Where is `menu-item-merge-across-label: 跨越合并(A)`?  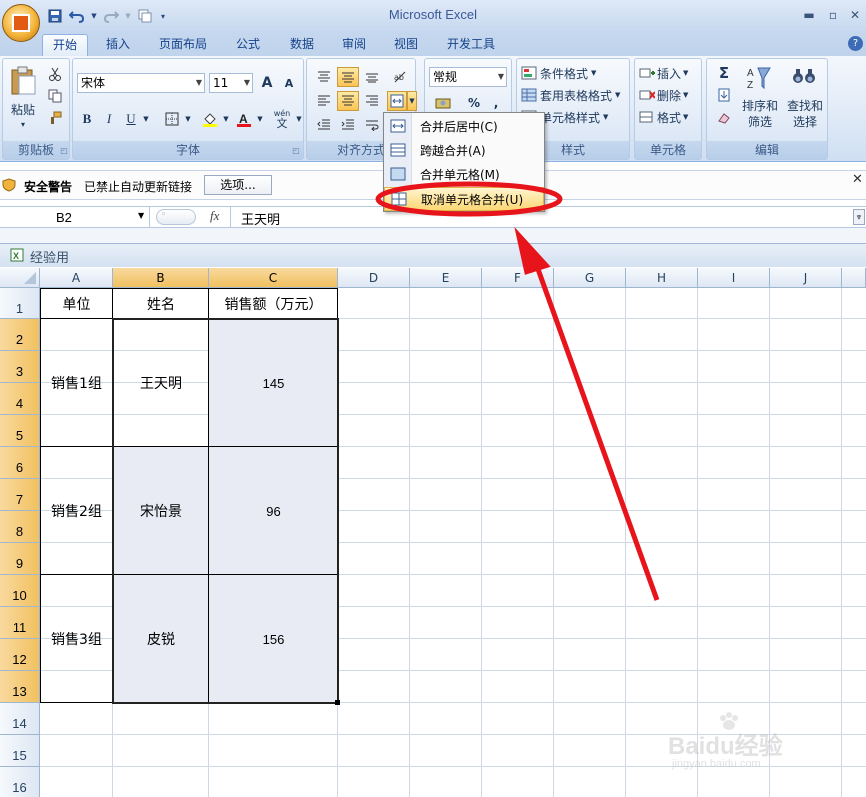 menu-item-merge-across-label: 跨越合并(A) is located at coordinates (453, 150).